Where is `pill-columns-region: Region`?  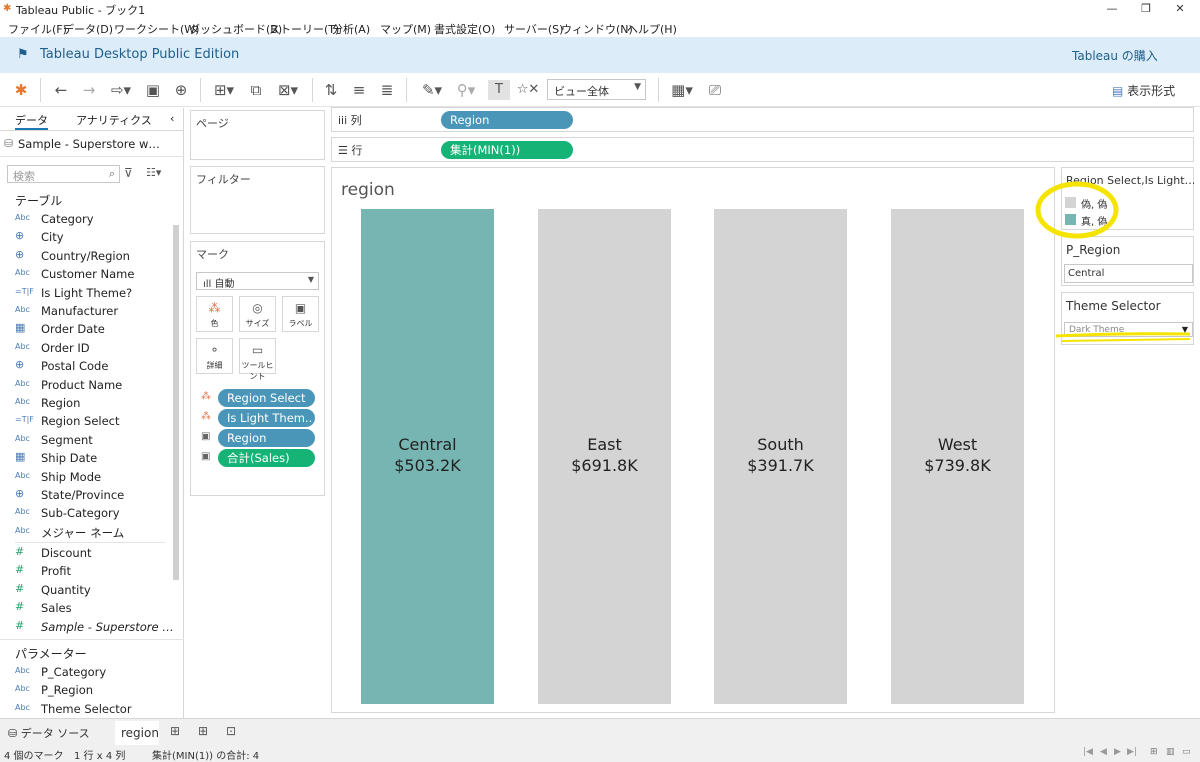 pill-columns-region: Region is located at coordinates (507, 120).